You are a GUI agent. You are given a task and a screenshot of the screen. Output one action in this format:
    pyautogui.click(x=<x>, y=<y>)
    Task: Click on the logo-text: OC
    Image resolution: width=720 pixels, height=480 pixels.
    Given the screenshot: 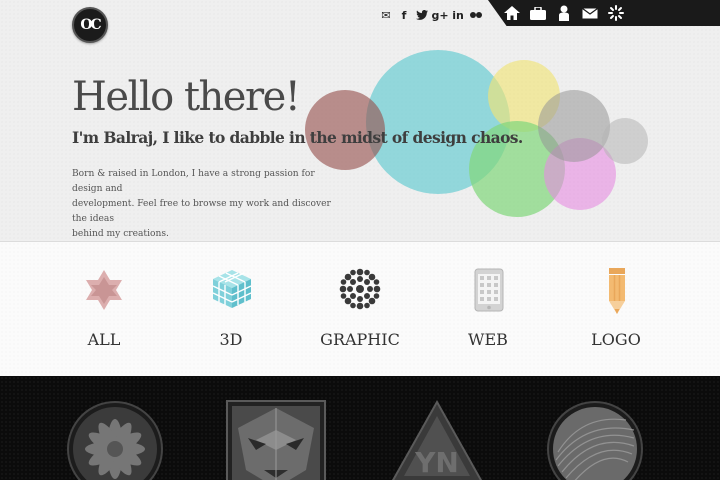 What is the action you would take?
    pyautogui.click(x=90, y=25)
    